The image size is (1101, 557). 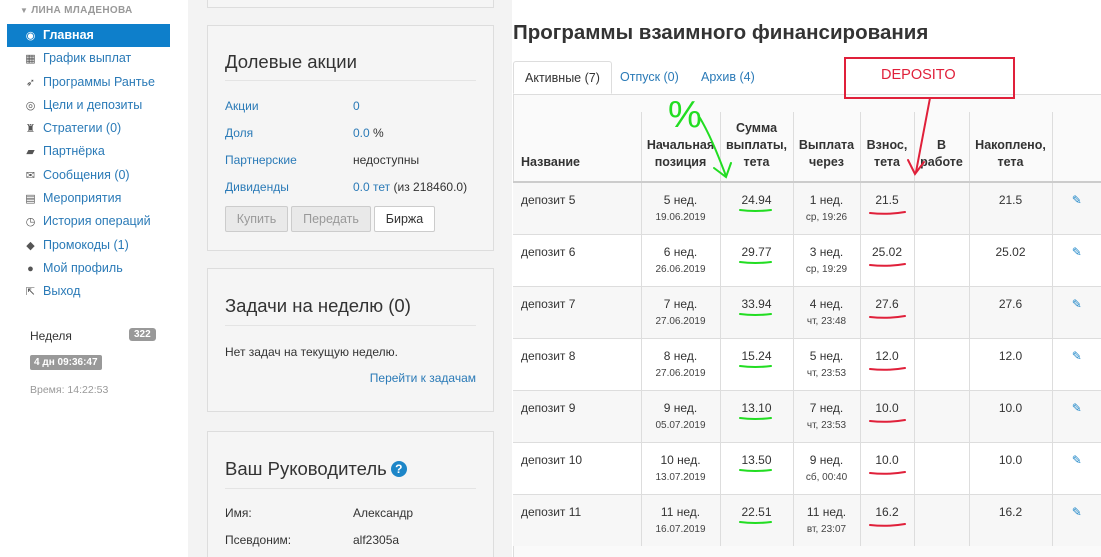 I want to click on sidebar-item-0: ◉ Главная, so click(x=88, y=36).